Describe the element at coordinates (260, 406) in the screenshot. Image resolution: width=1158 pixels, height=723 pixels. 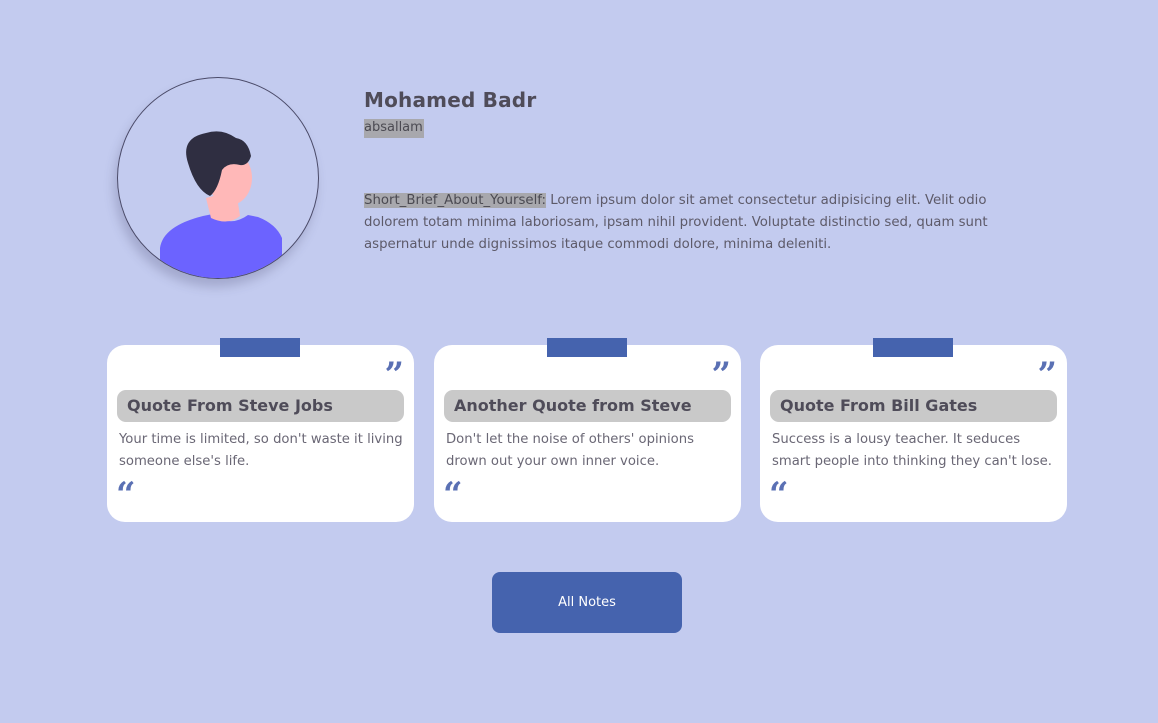
I see `quote-title: Quote From Steve Jobs` at that location.